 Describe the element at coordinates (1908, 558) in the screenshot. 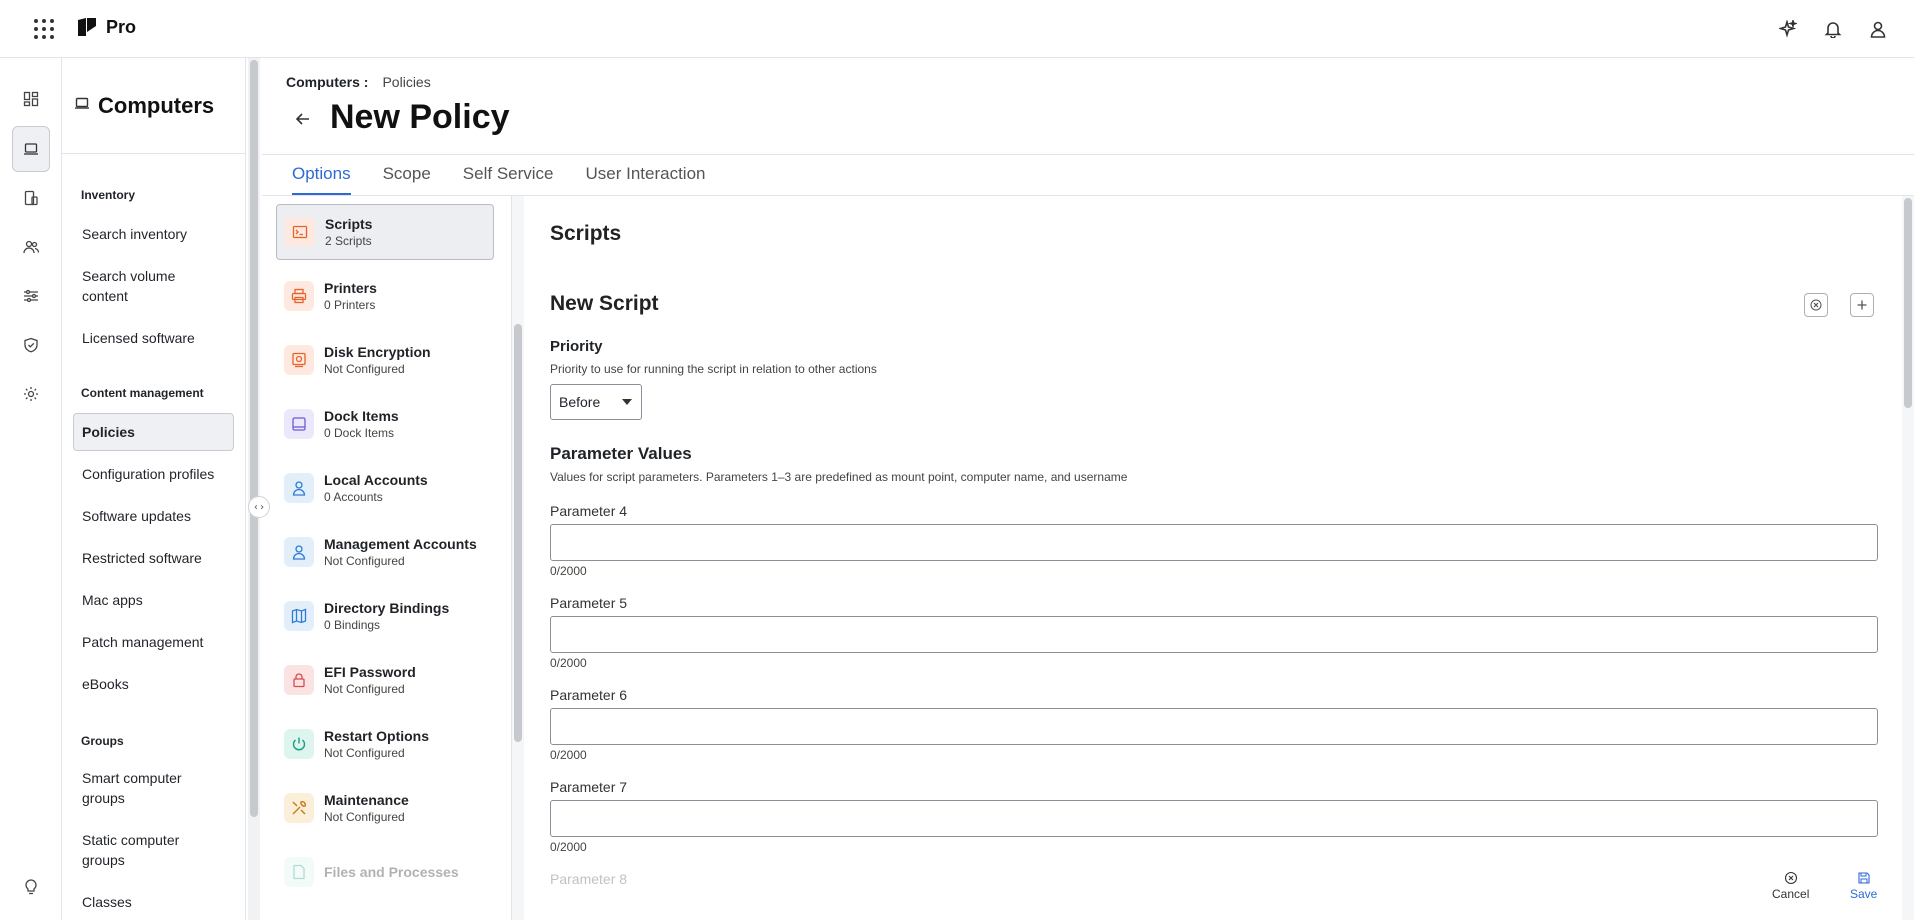

I see `form-scrollbar` at that location.